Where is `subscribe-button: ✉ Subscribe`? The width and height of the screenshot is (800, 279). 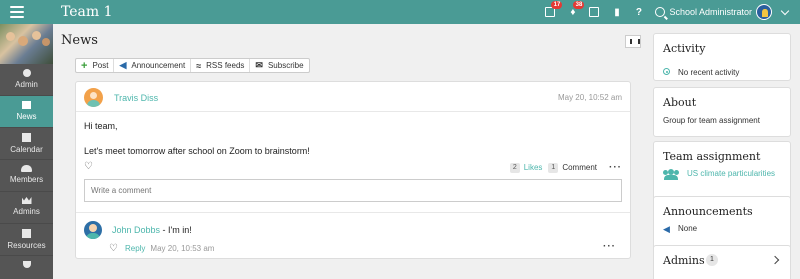
subscribe-button: ✉ Subscribe is located at coordinates (279, 65).